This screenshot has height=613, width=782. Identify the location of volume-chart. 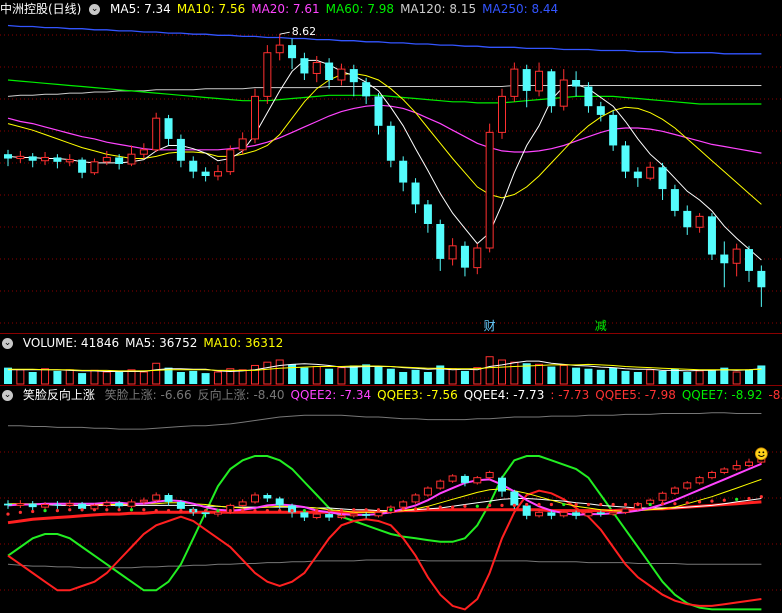
(385, 370).